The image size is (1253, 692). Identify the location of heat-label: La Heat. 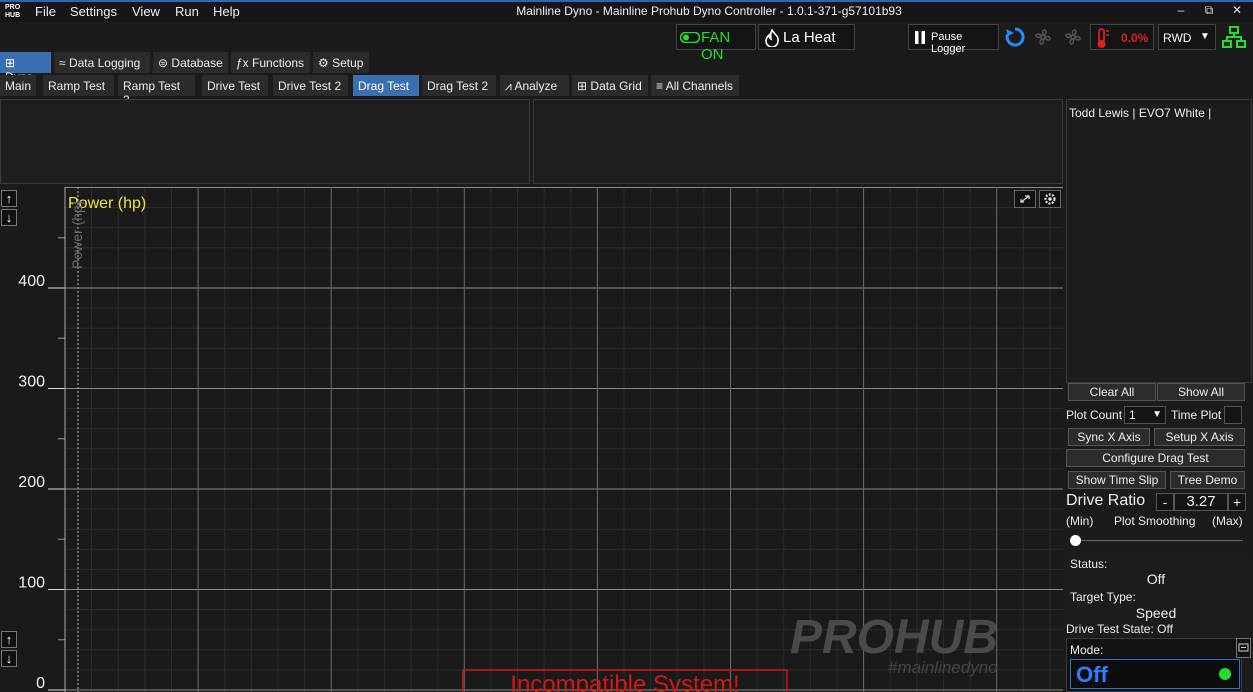
(809, 37).